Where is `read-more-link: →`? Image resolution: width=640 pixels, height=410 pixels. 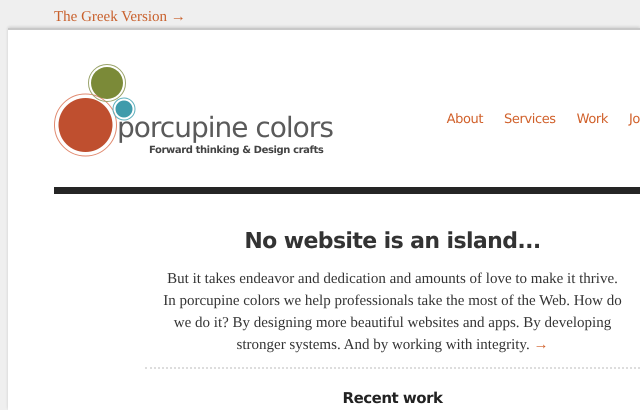
read-more-link: → is located at coordinates (540, 345).